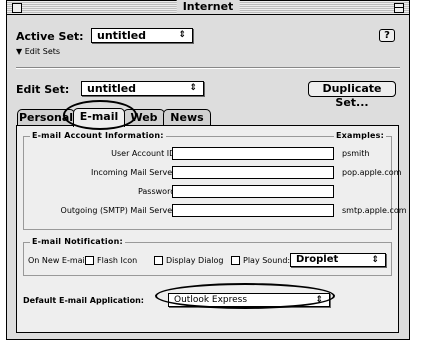 Image resolution: width=421 pixels, height=350 pixels. I want to click on default-email-app-value: Outlook Express, so click(211, 300).